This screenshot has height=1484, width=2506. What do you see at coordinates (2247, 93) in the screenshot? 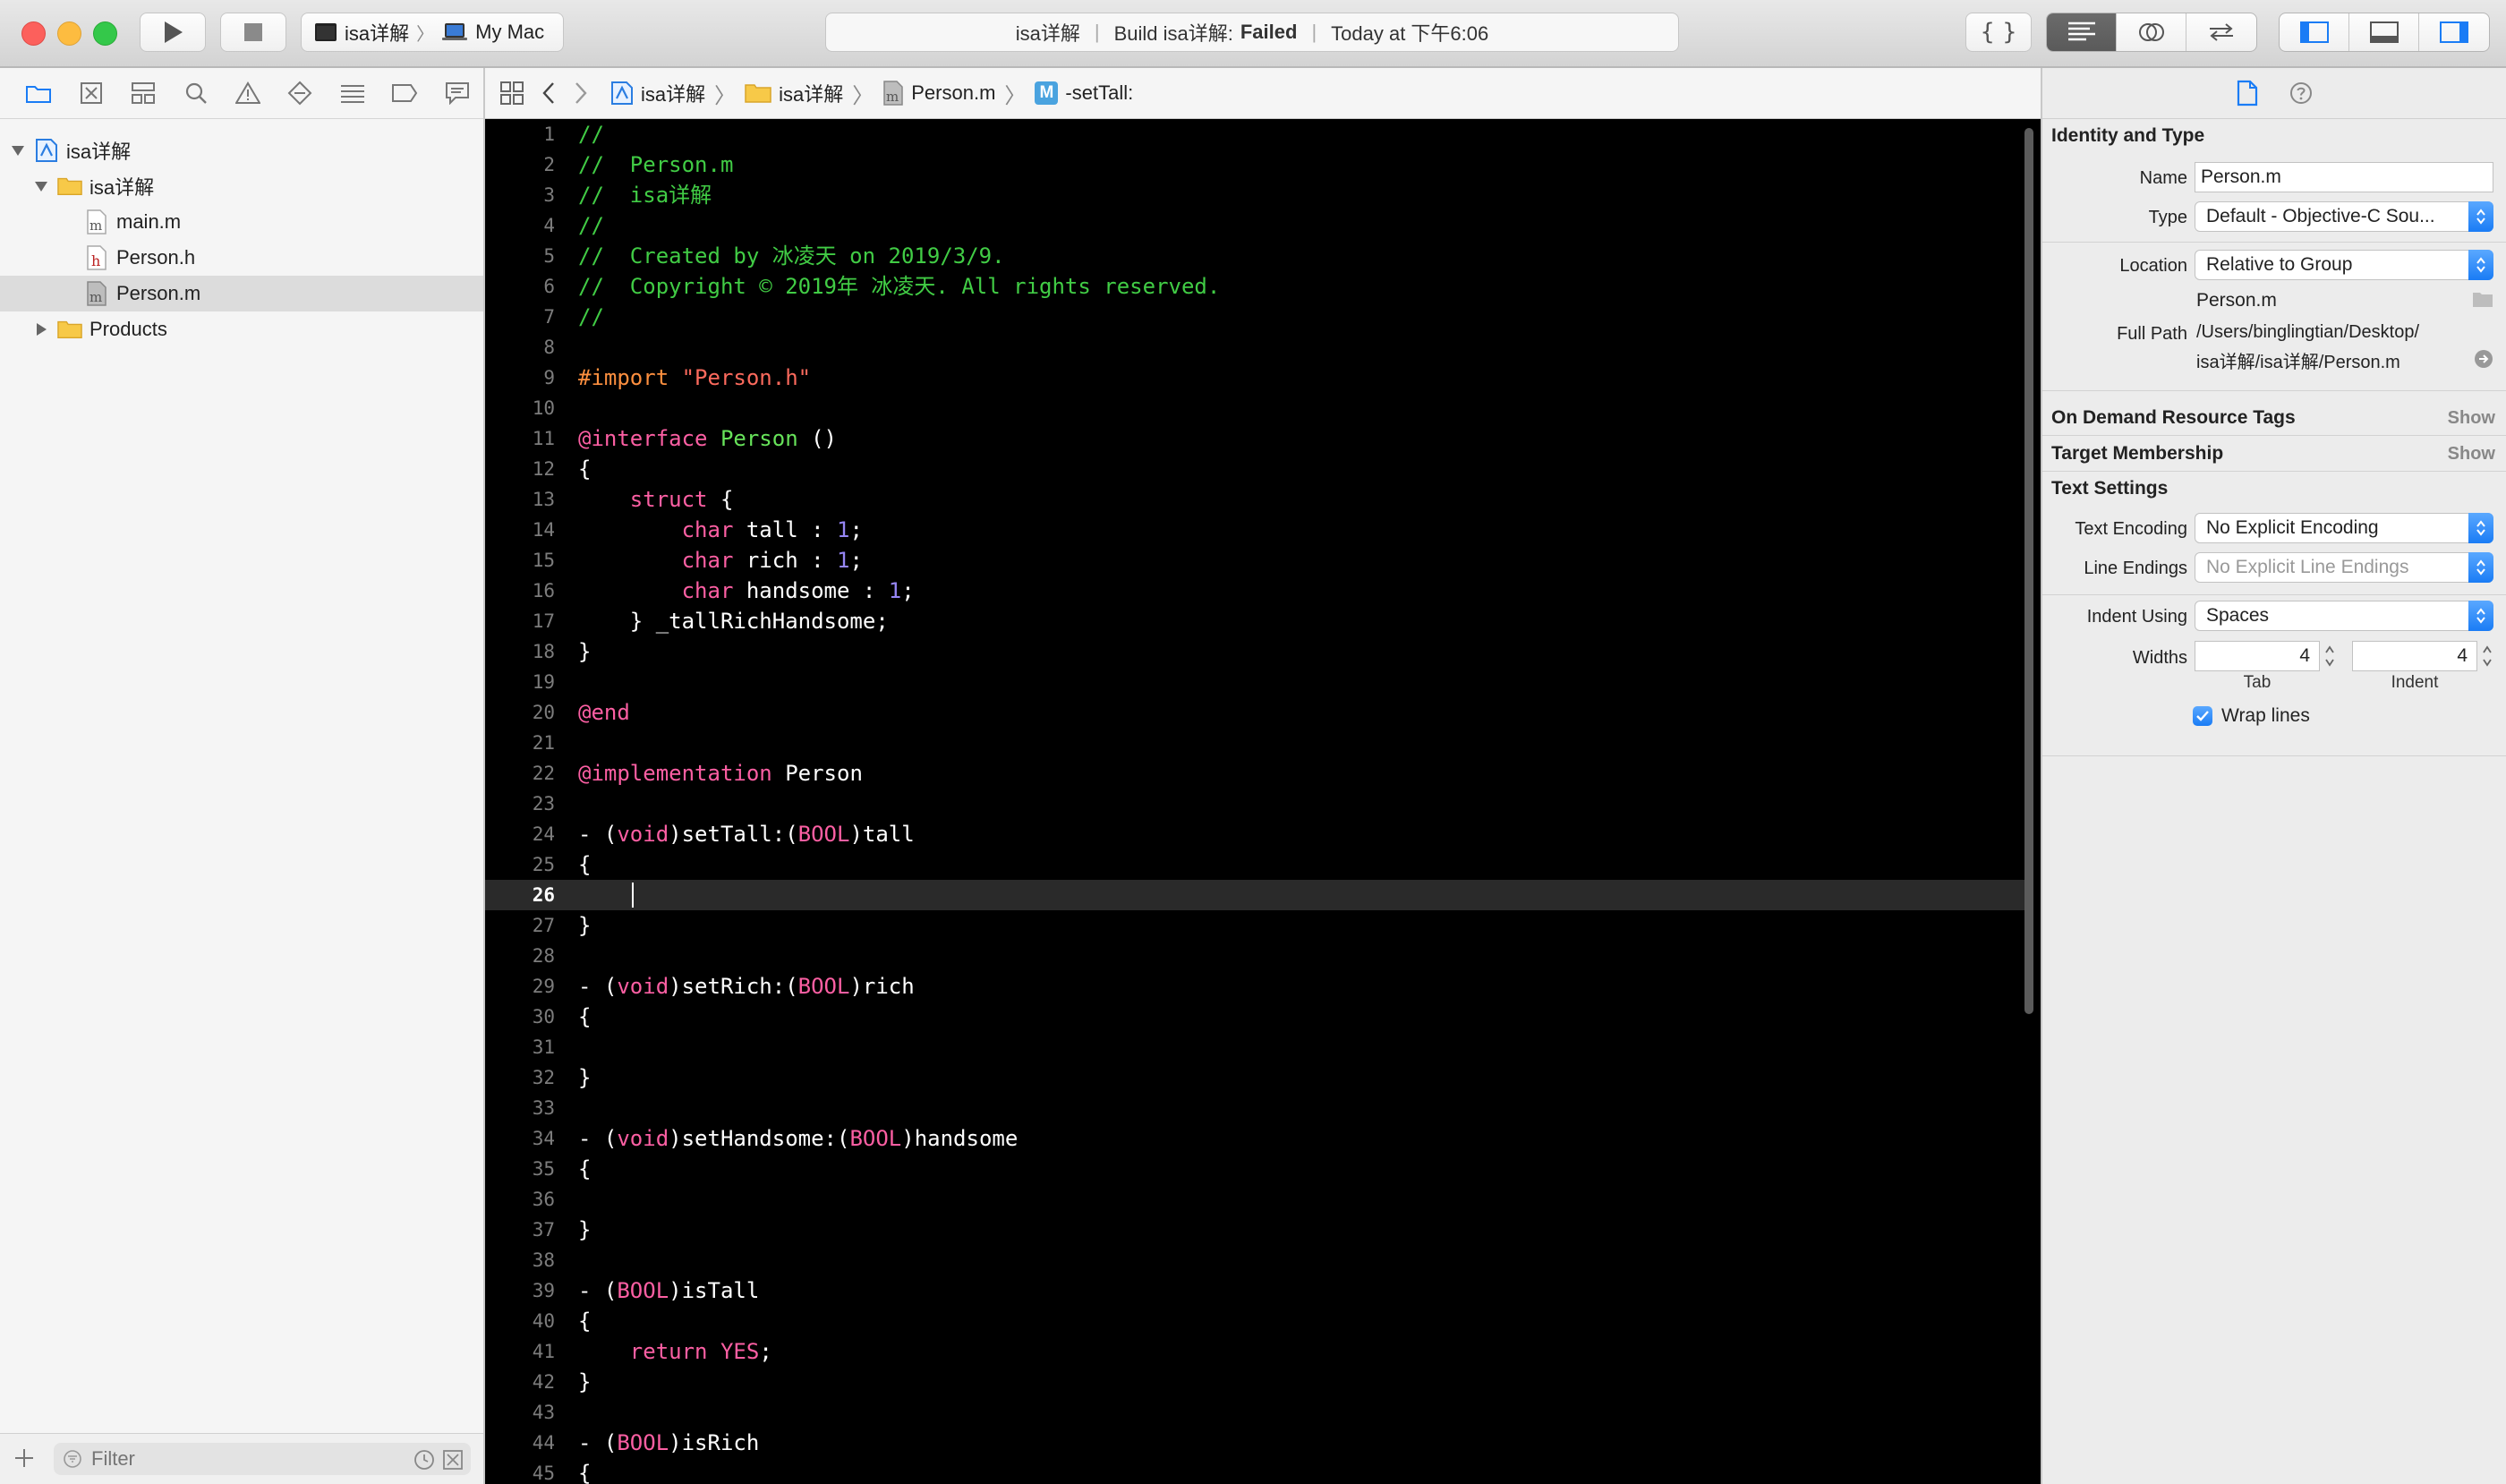
I see `tab-file-inspector` at bounding box center [2247, 93].